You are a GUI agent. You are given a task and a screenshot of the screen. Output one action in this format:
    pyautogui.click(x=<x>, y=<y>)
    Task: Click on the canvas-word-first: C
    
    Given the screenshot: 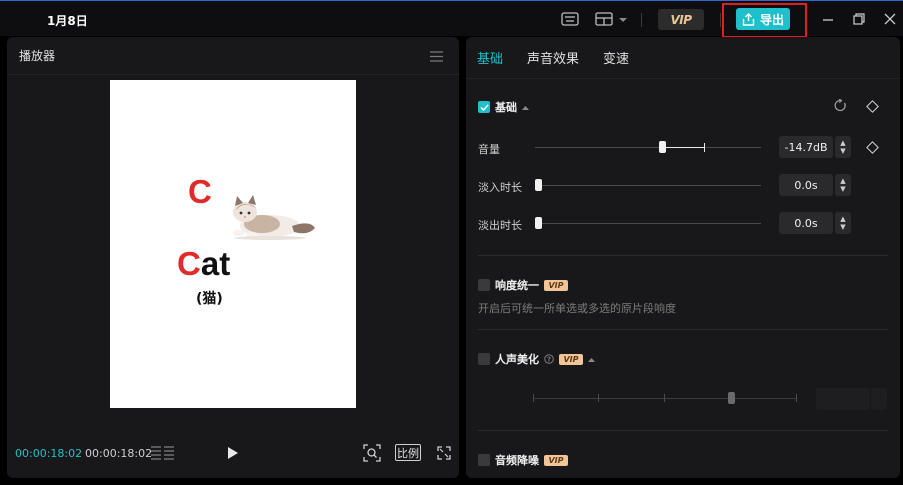 What is the action you would take?
    pyautogui.click(x=189, y=263)
    